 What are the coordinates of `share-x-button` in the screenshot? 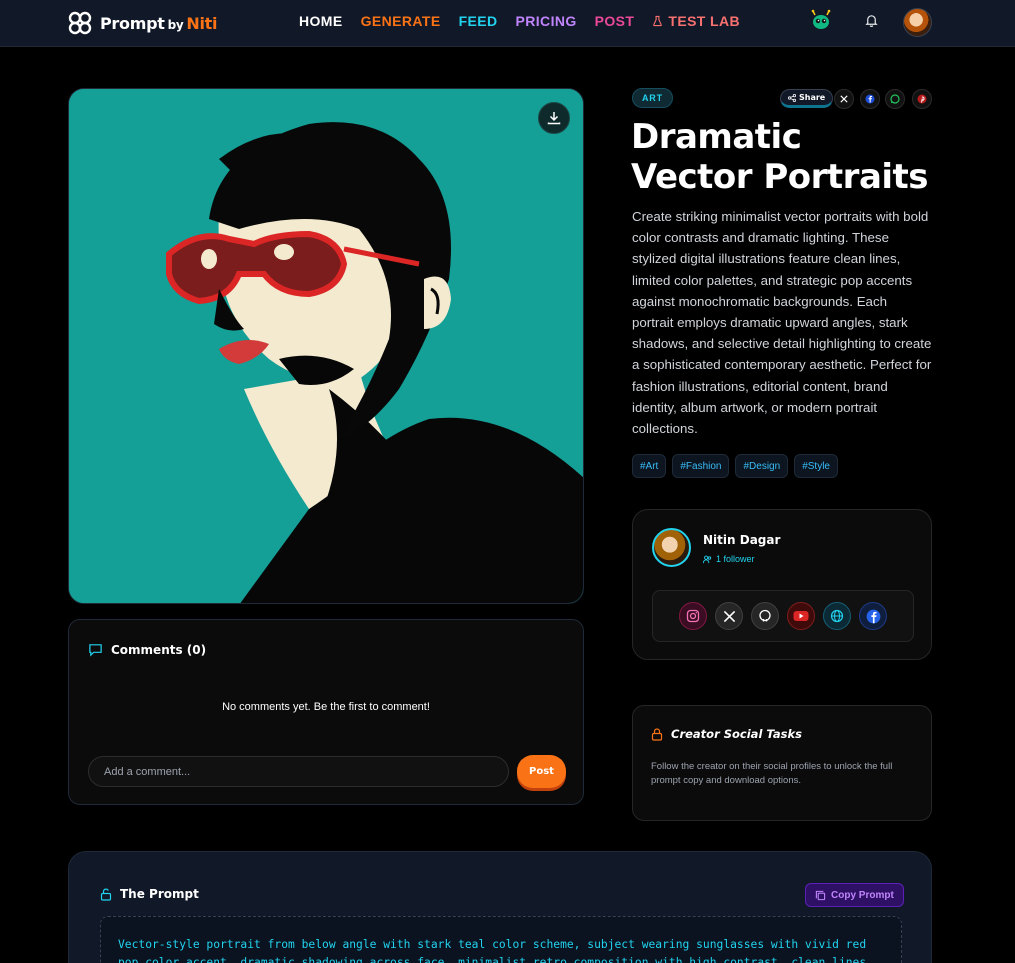 It's located at (844, 99).